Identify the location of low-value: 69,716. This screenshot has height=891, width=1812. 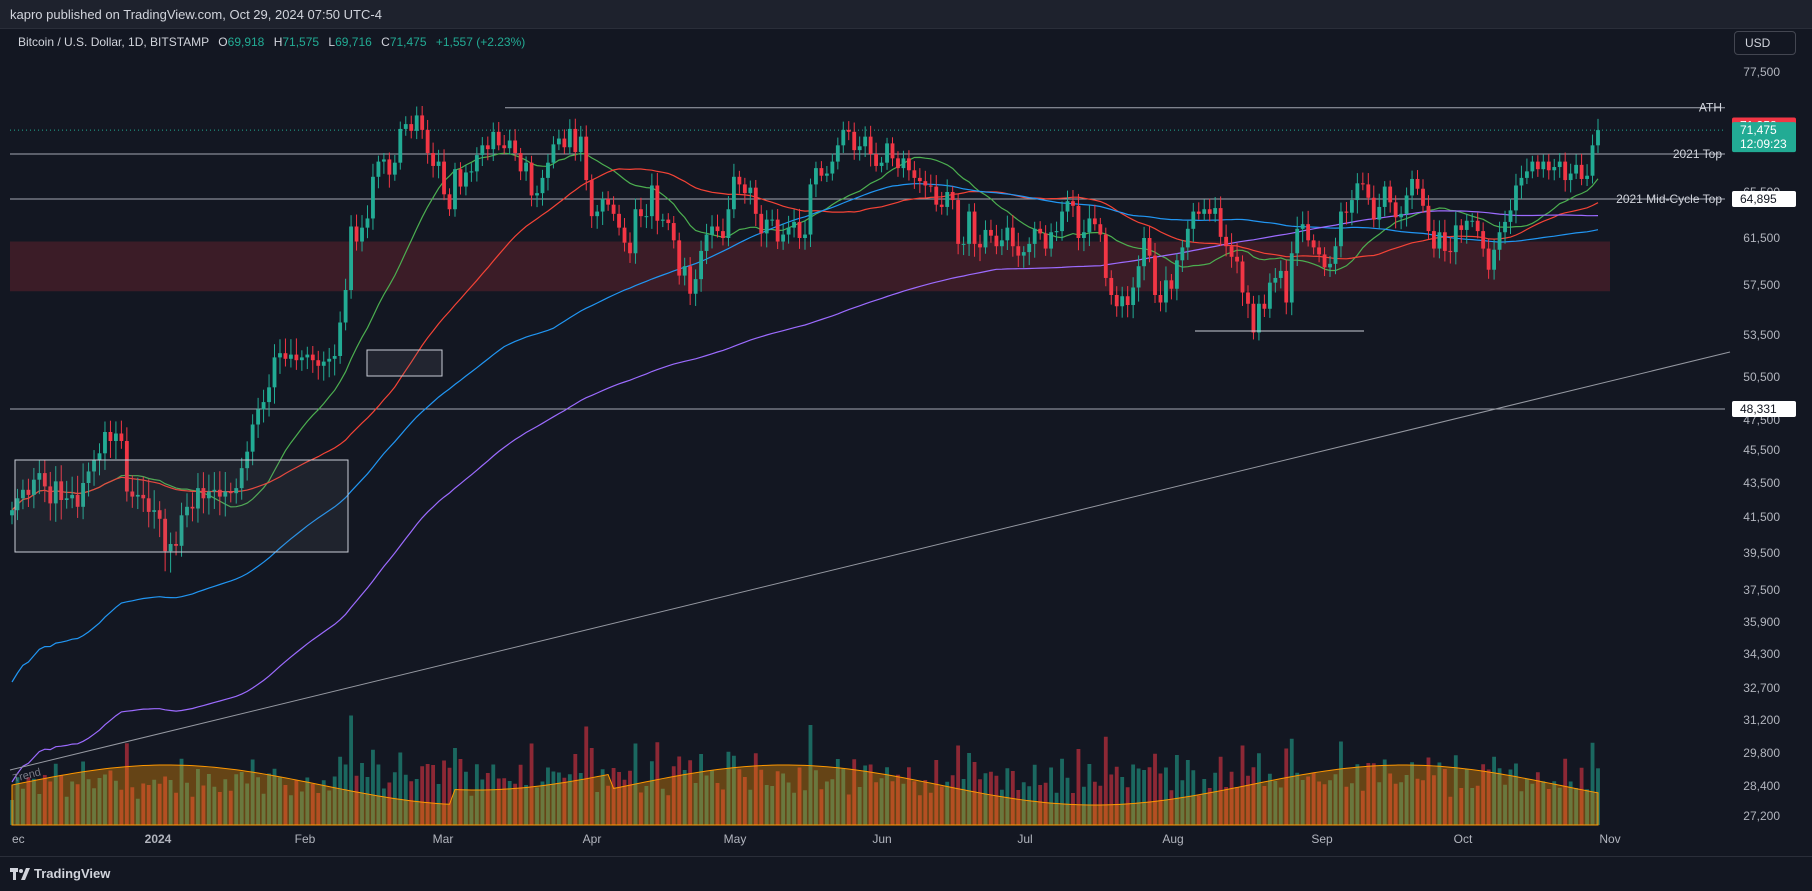
(353, 42).